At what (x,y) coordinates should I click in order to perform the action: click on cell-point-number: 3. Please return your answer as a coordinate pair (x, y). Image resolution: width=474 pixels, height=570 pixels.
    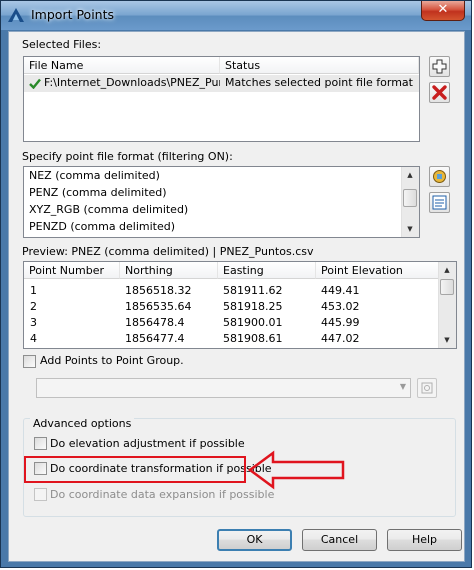
    Looking at the image, I should click on (33, 322).